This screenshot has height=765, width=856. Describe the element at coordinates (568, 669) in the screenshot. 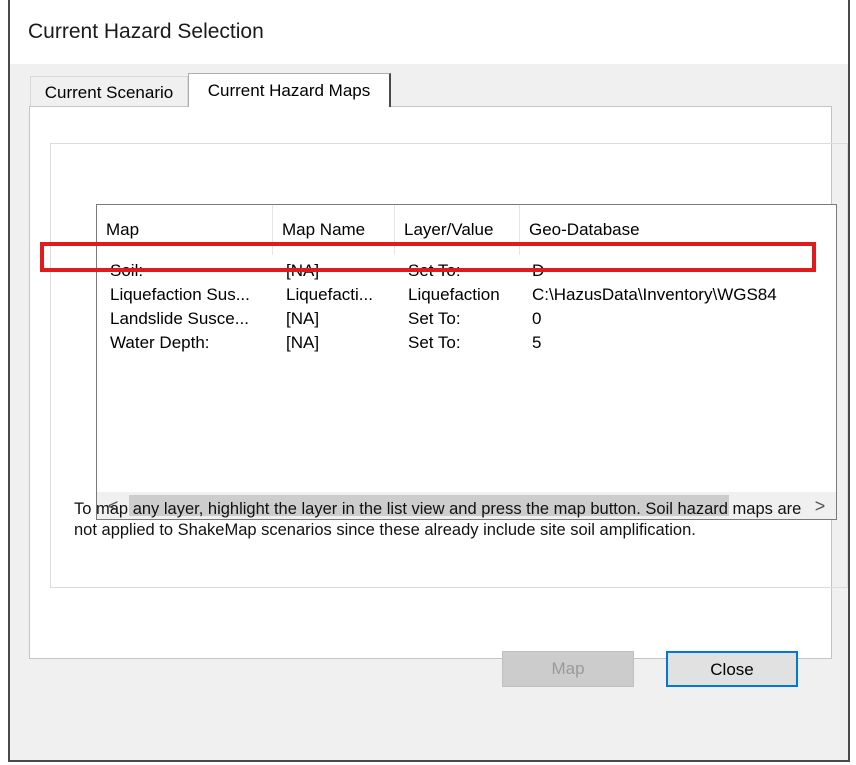

I see `map-button: Map` at that location.